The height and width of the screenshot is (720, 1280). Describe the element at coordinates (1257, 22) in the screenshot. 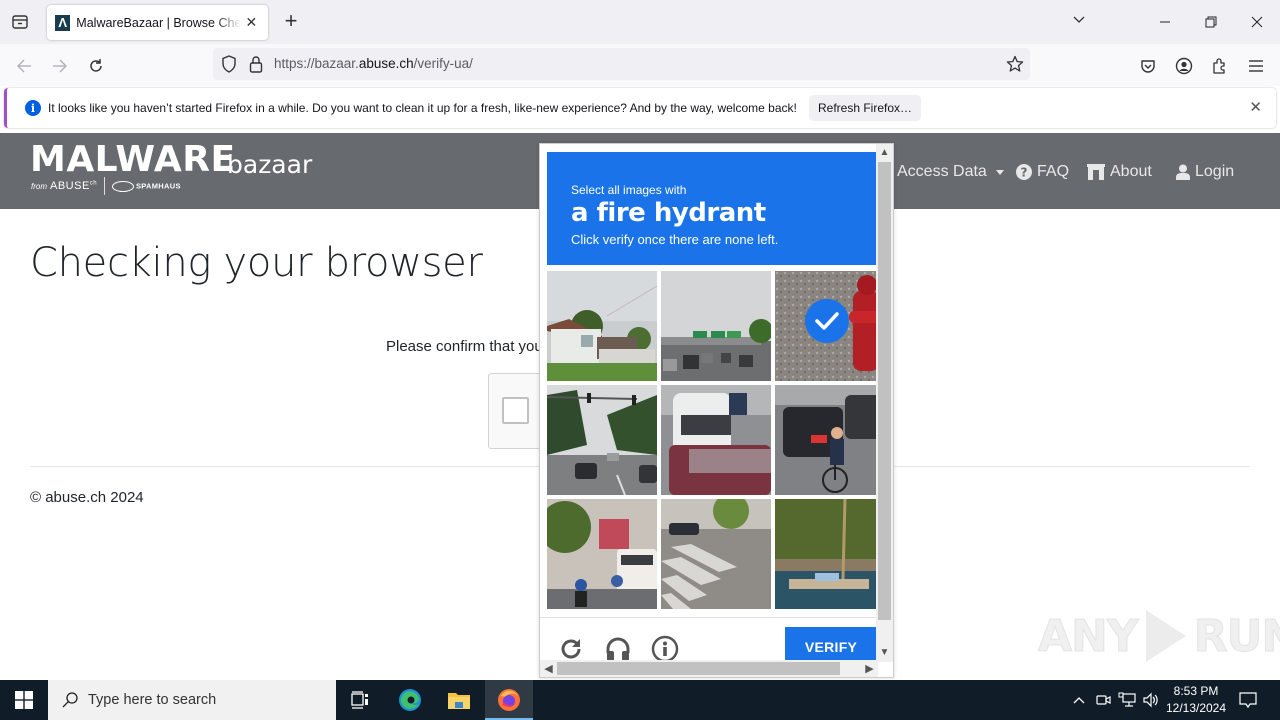

I see `close-window-button` at that location.